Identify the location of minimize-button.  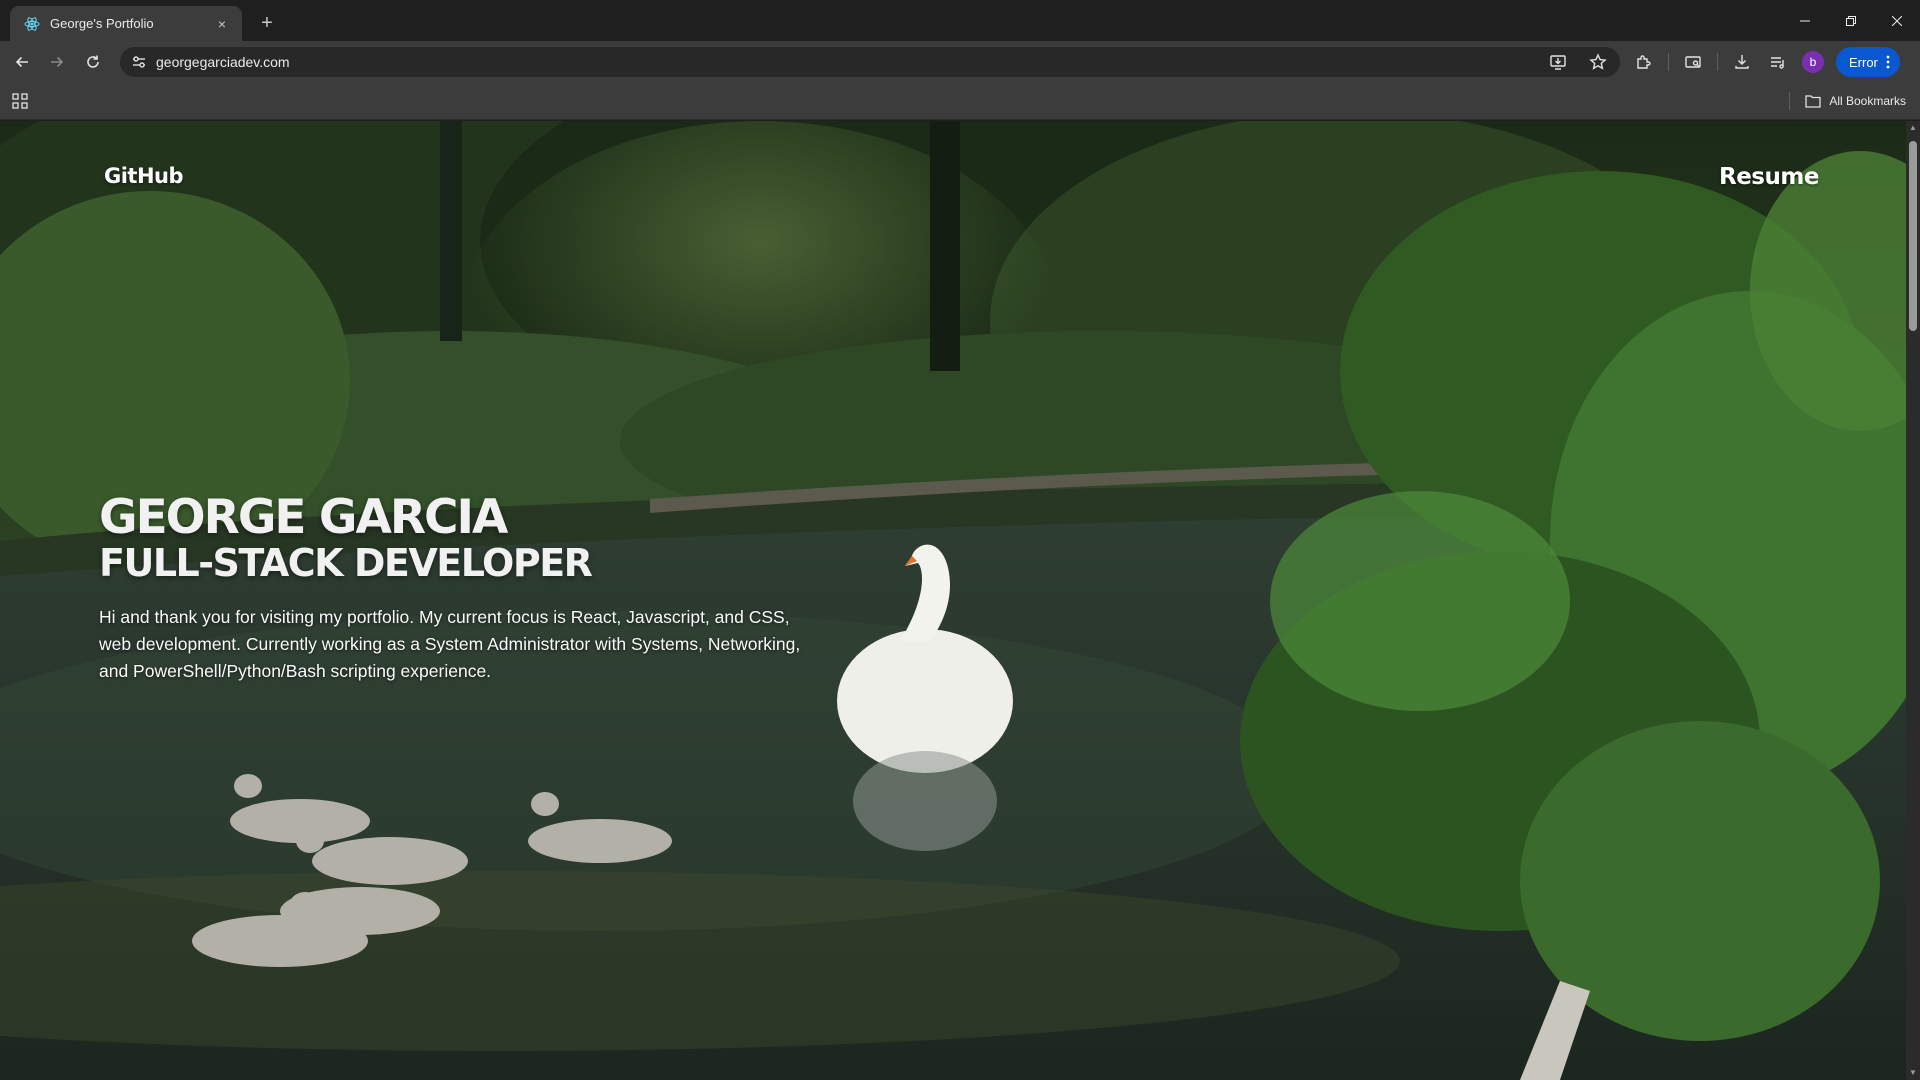
(1805, 20).